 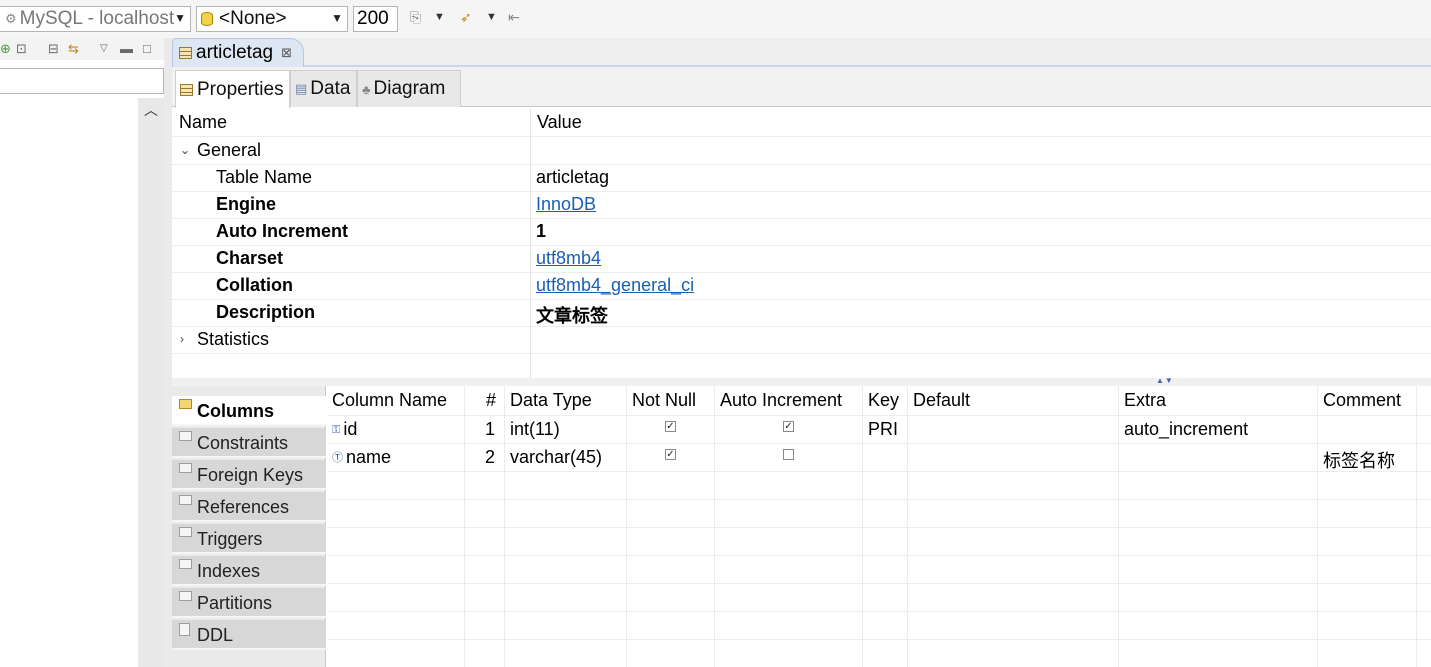 What do you see at coordinates (801, 340) in the screenshot?
I see `group-statistics: › Statistics` at bounding box center [801, 340].